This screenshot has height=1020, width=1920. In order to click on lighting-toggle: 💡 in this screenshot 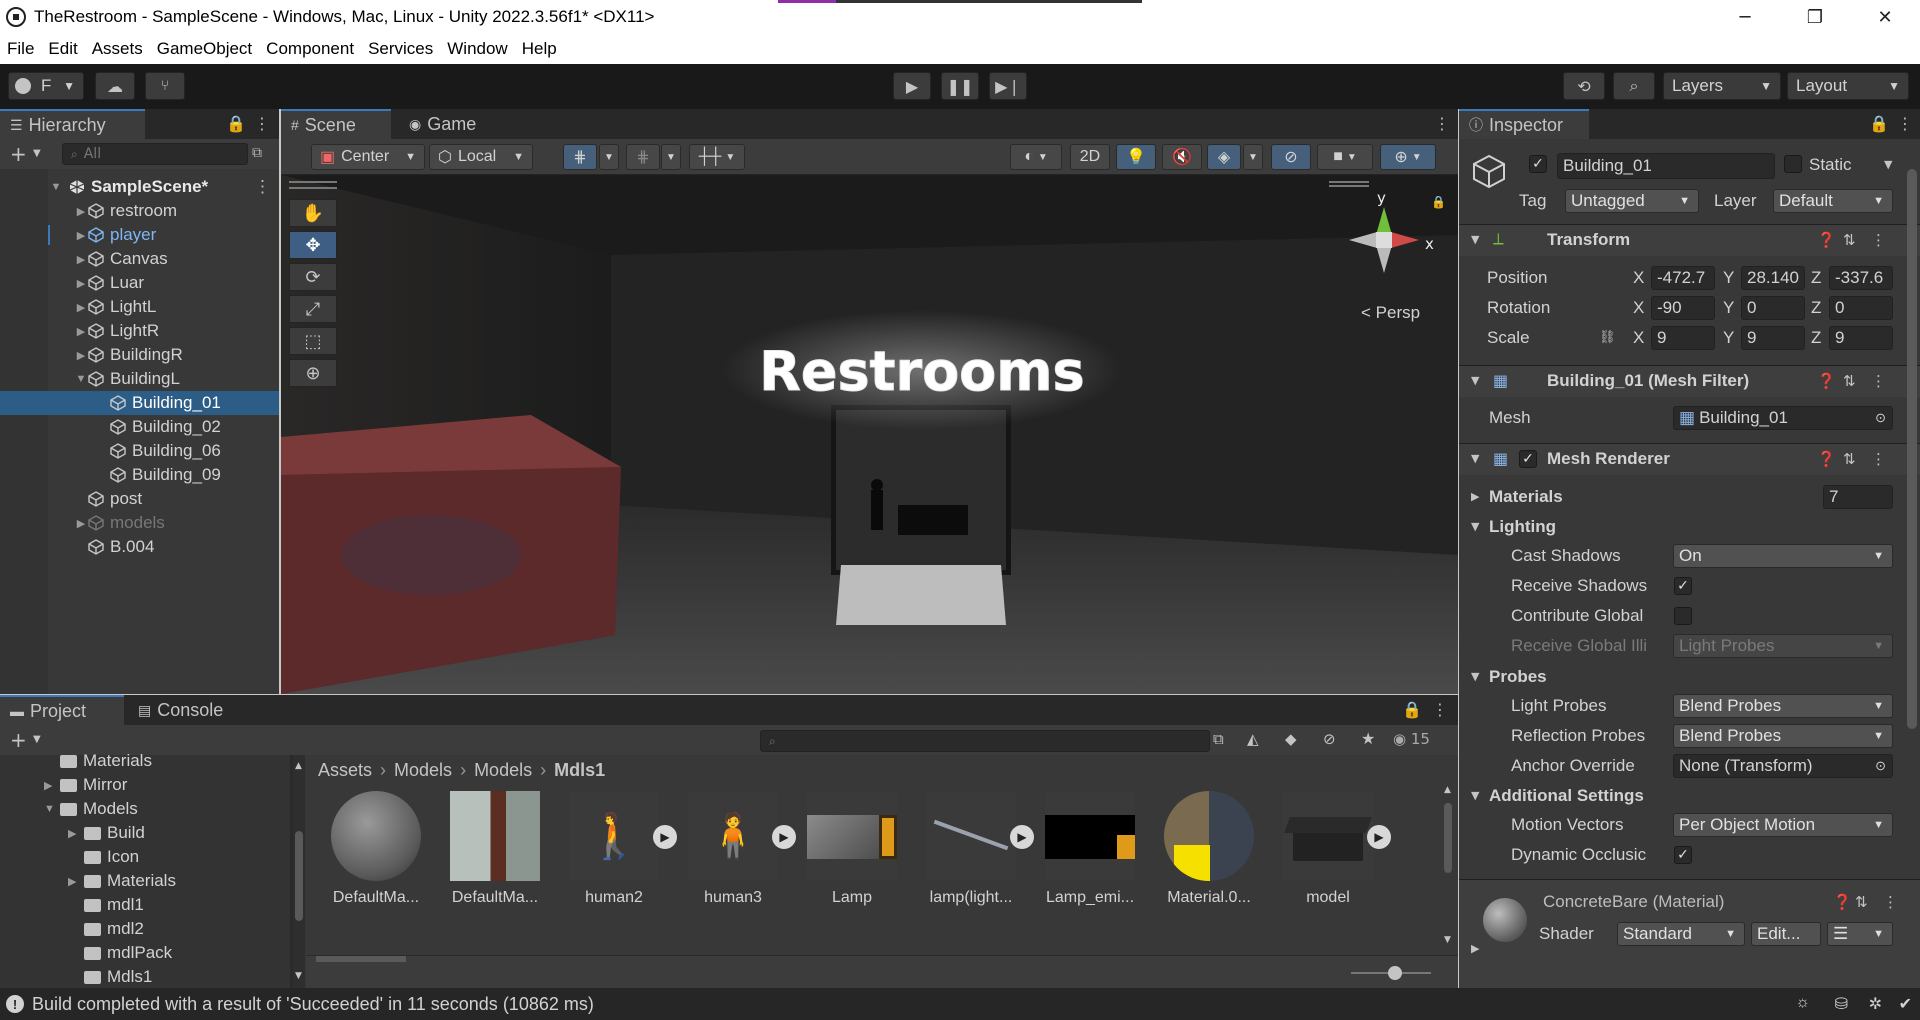, I will do `click(1136, 157)`.